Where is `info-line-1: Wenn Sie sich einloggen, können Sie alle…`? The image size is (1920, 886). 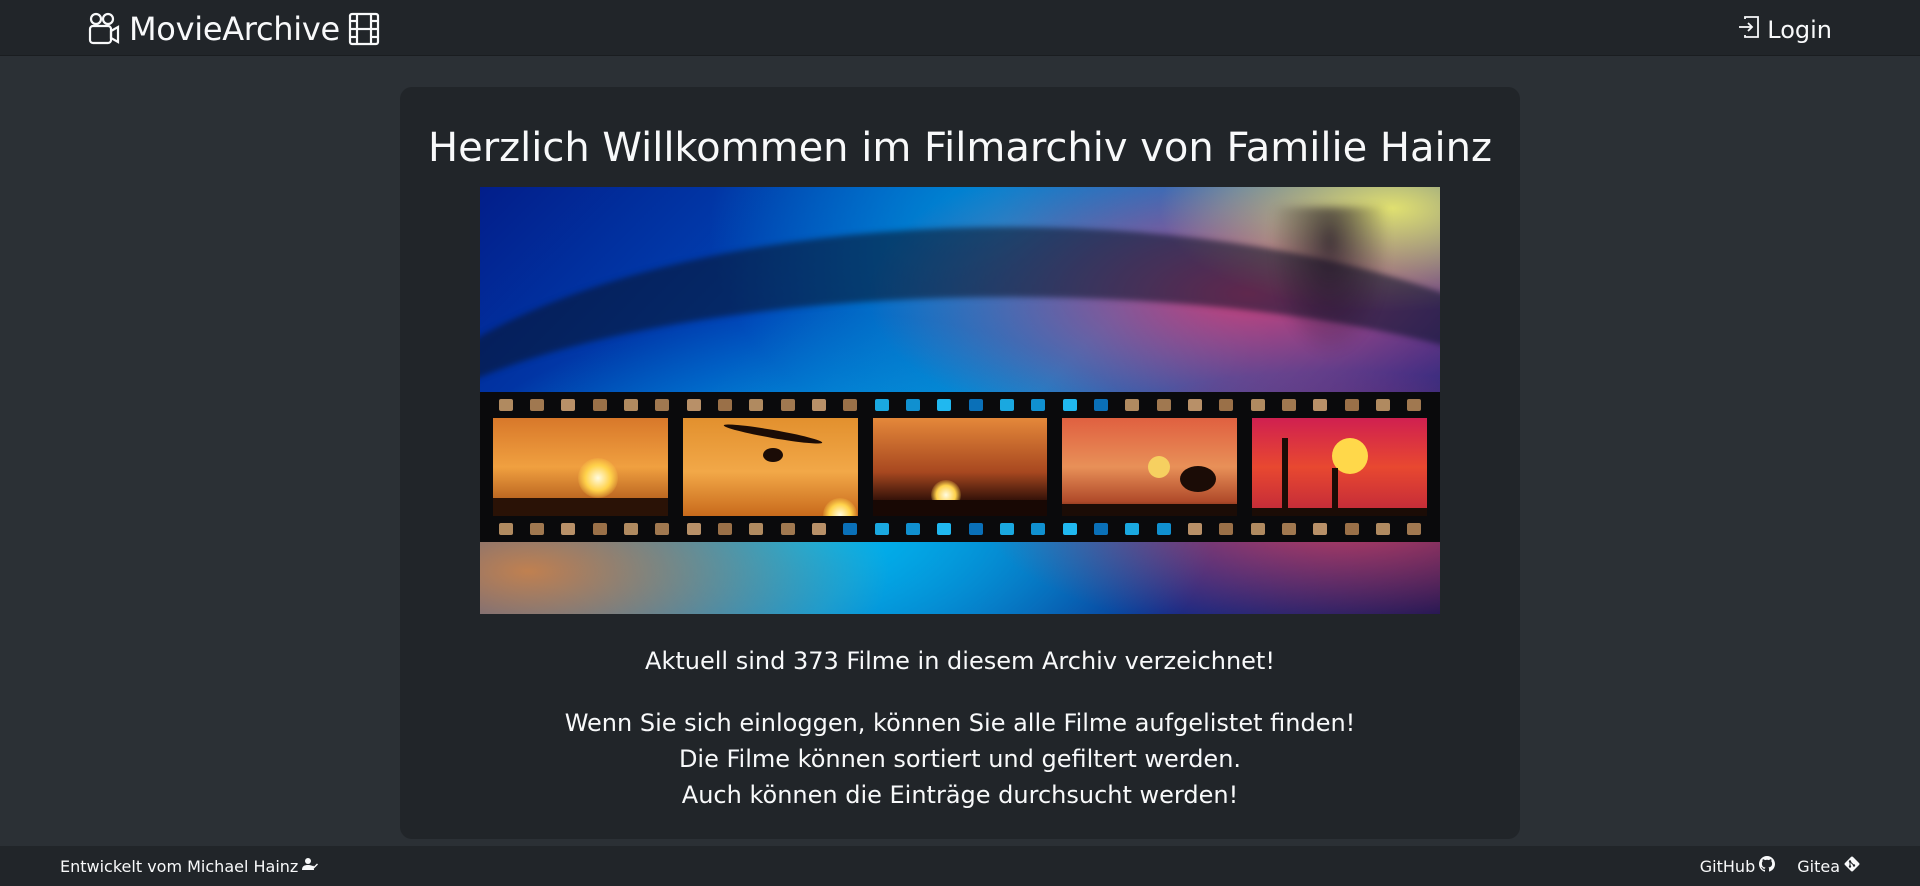
info-line-1: Wenn Sie sich einloggen, können Sie alle… is located at coordinates (960, 723).